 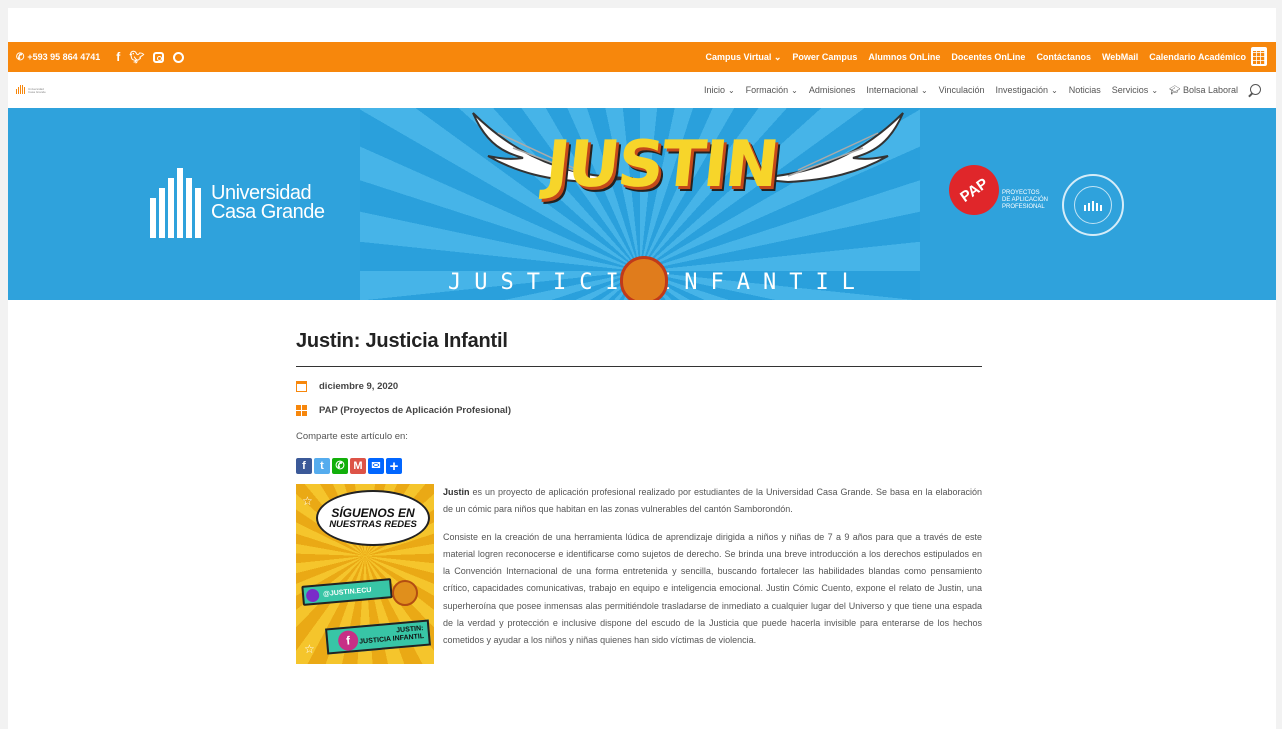 What do you see at coordinates (175, 203) in the screenshot?
I see `university-logo-mark` at bounding box center [175, 203].